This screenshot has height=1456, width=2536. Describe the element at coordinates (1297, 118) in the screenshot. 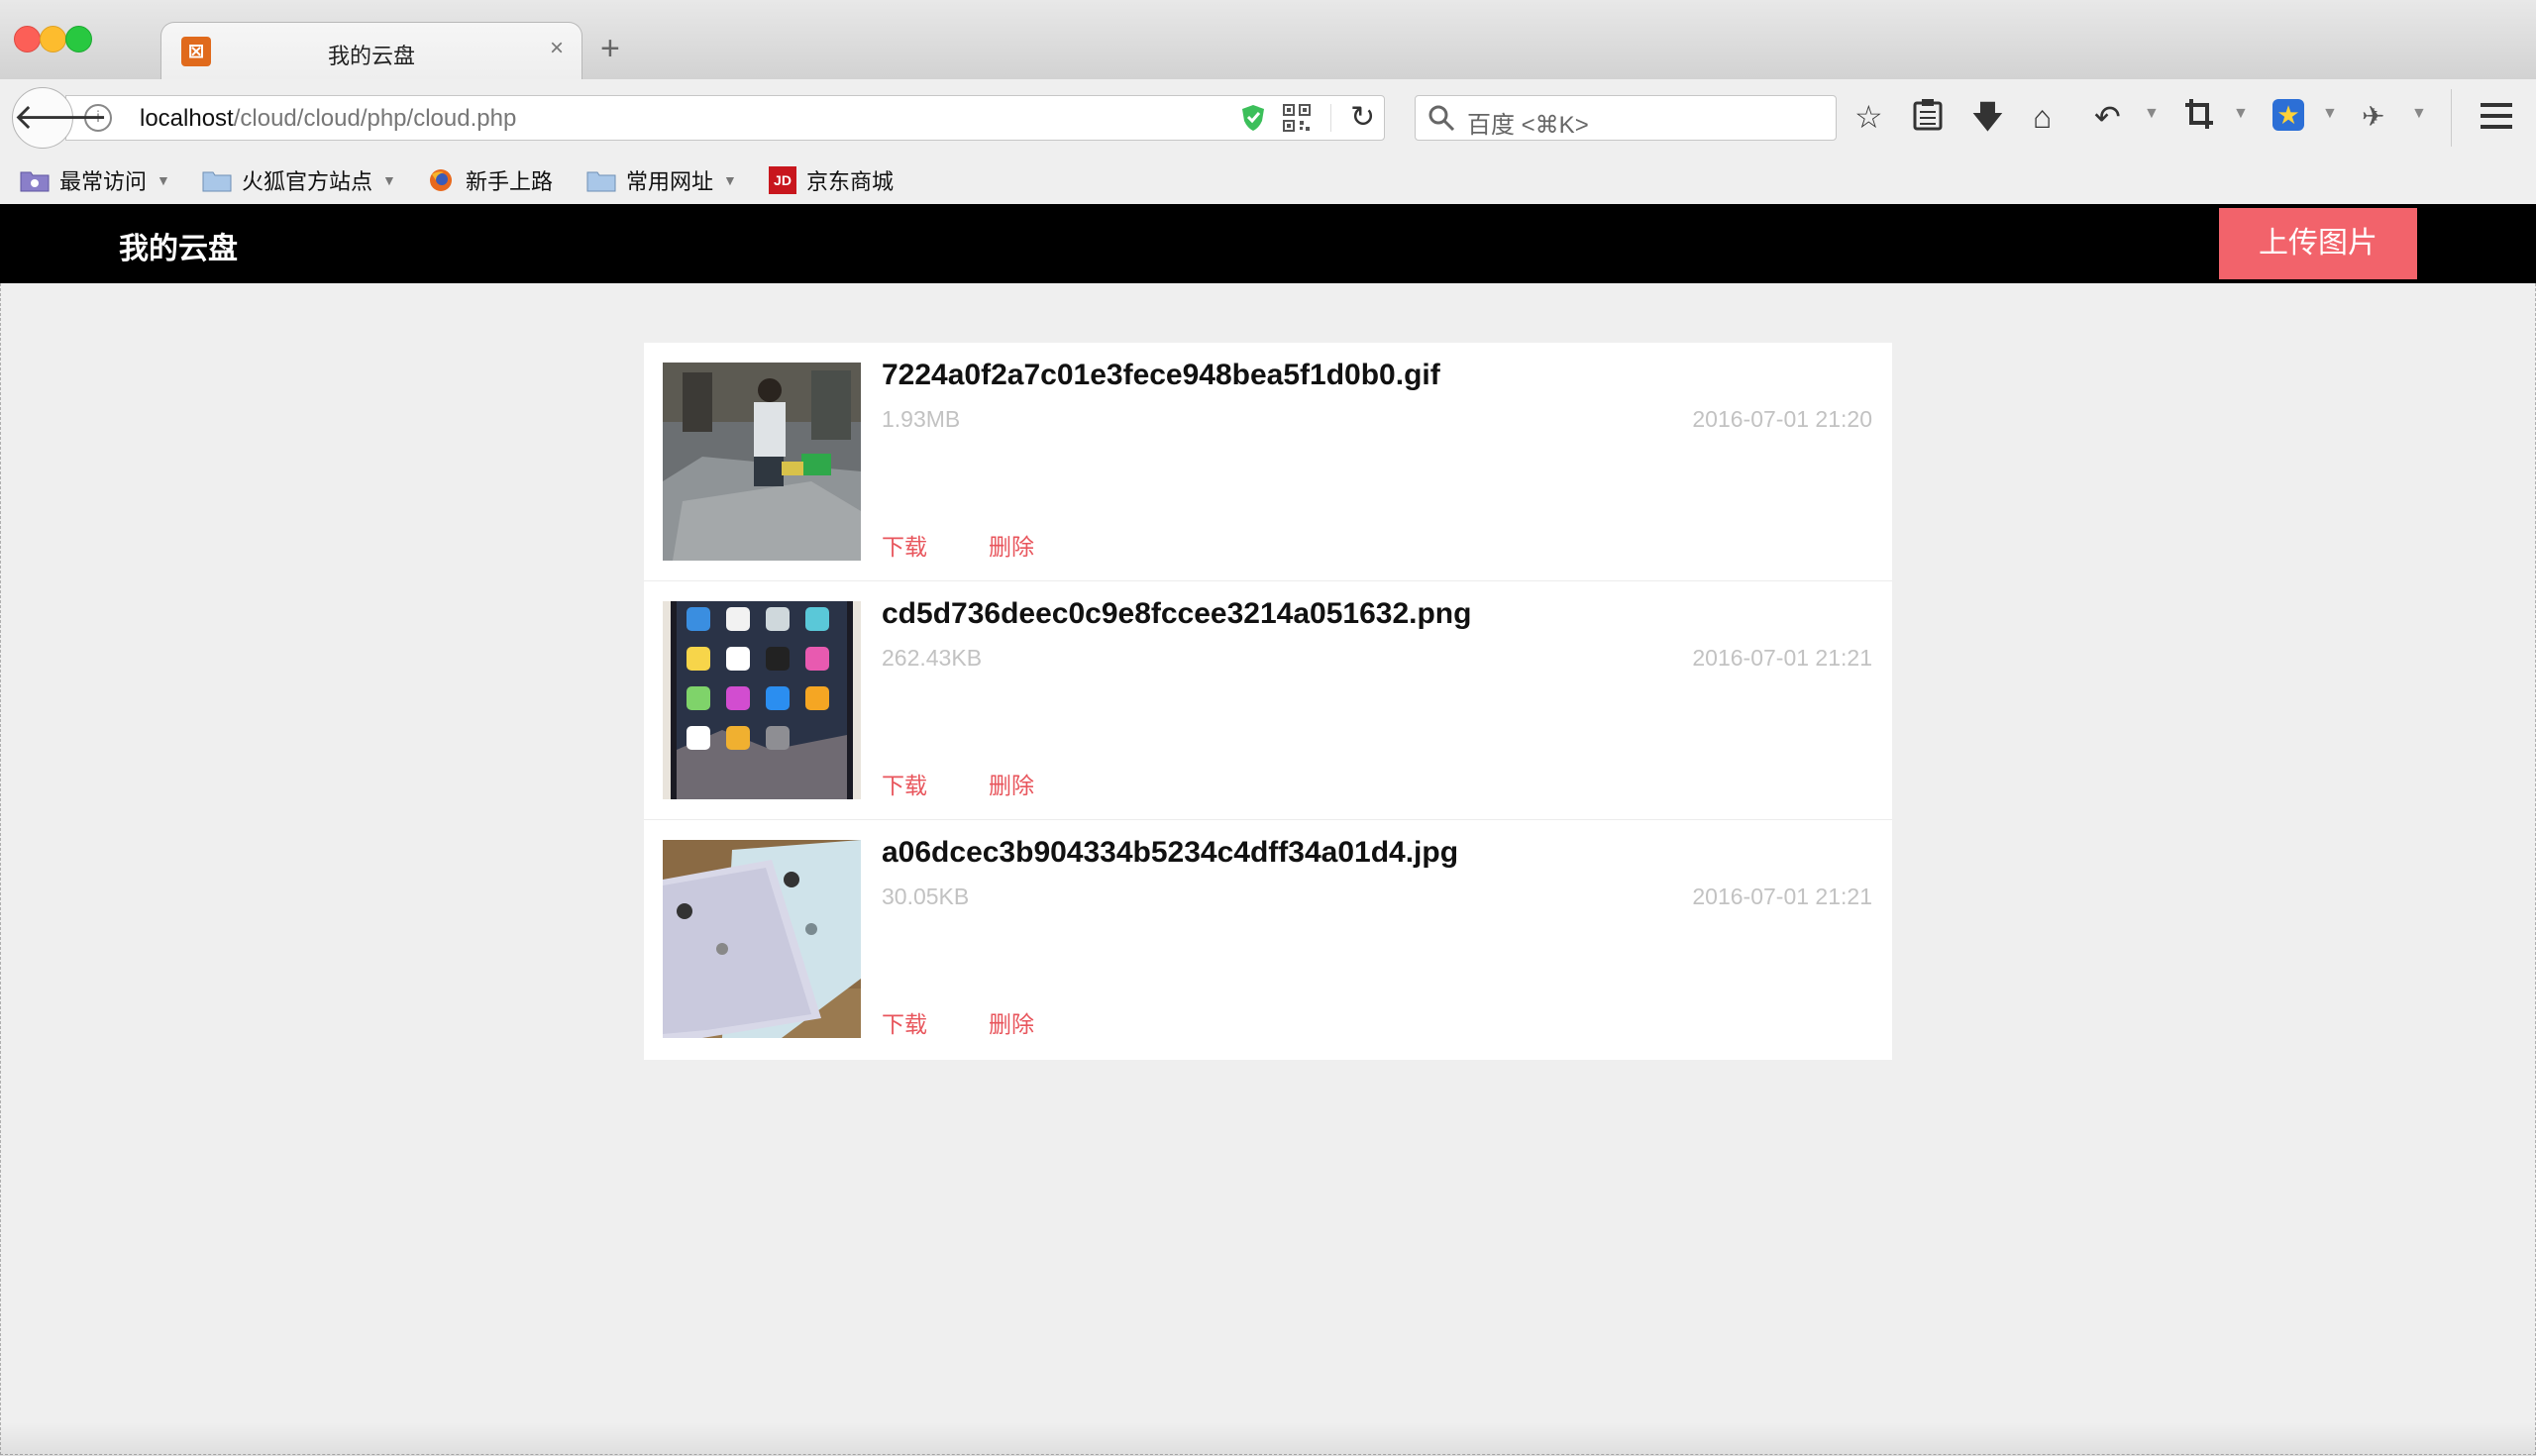

I see `qr-code-icon` at that location.